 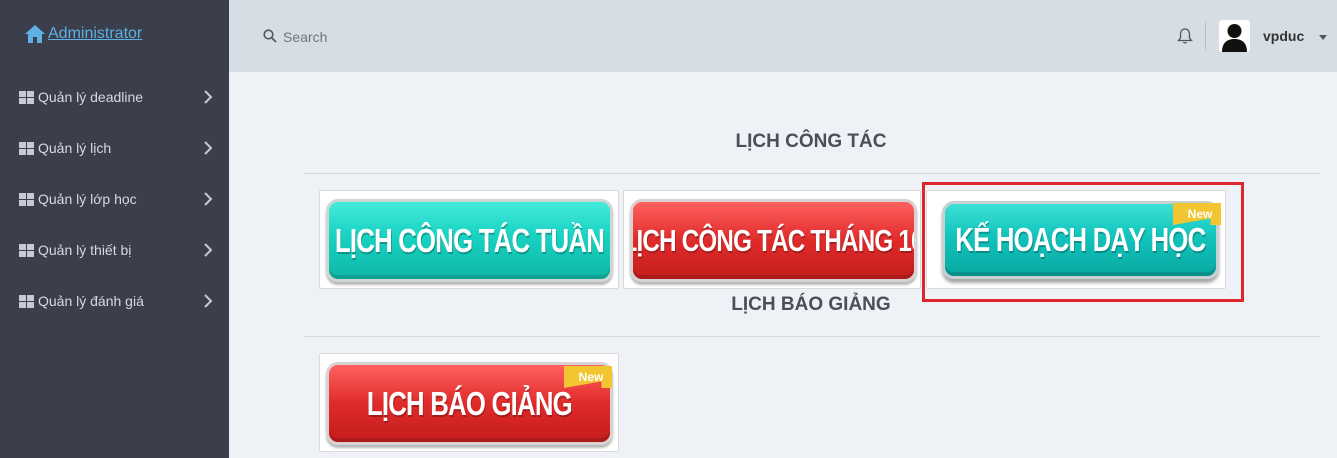 I want to click on sidebar-item-label: Quản lý thiết bị, so click(x=85, y=250).